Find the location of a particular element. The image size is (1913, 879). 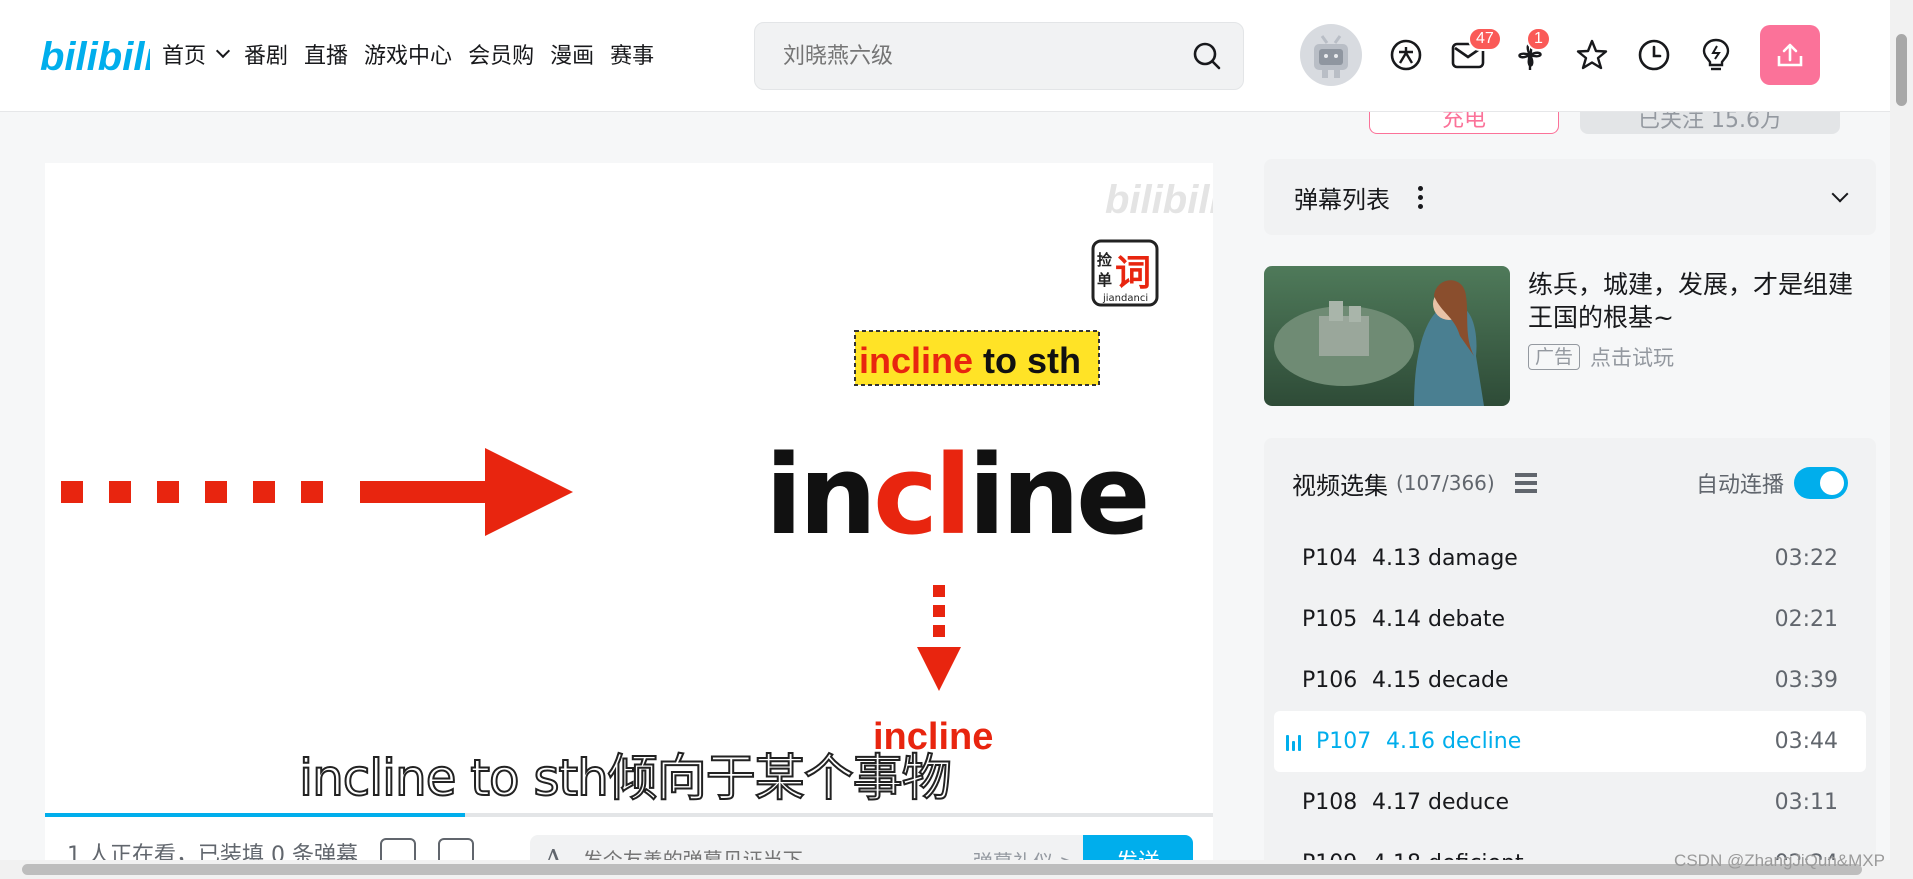

nav-live-label: 直播 is located at coordinates (326, 56).